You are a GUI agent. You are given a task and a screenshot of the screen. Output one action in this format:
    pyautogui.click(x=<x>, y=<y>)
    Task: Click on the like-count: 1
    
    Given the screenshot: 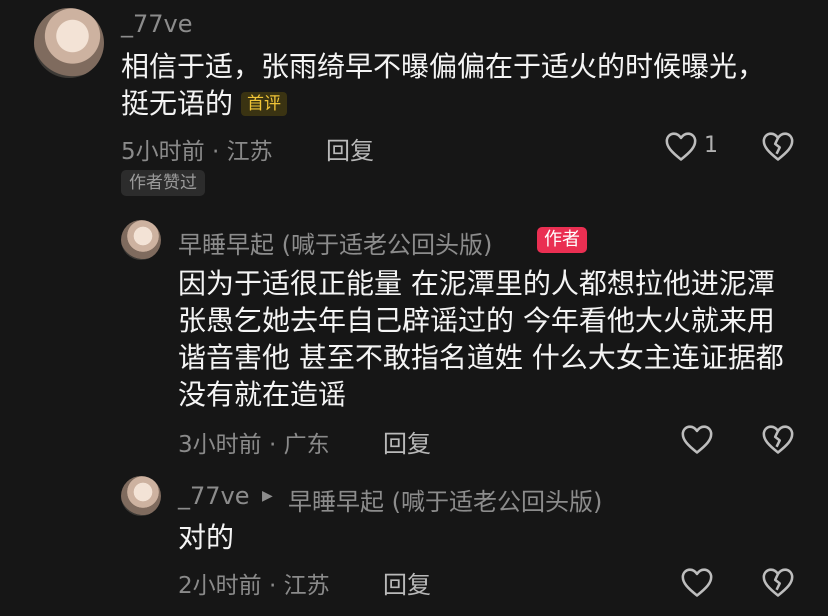 What is the action you would take?
    pyautogui.click(x=711, y=145)
    